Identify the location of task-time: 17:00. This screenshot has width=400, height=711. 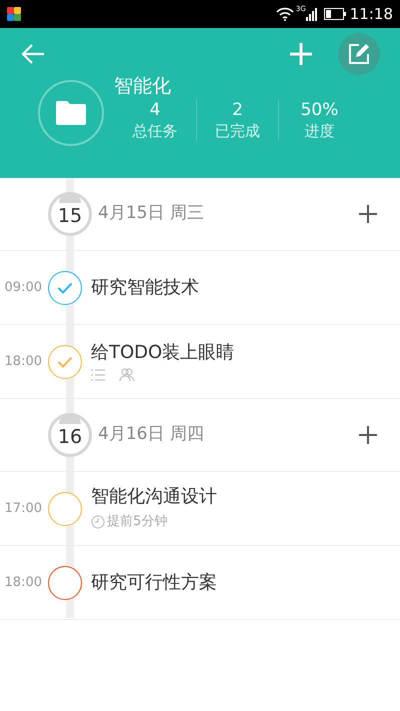
(23, 509).